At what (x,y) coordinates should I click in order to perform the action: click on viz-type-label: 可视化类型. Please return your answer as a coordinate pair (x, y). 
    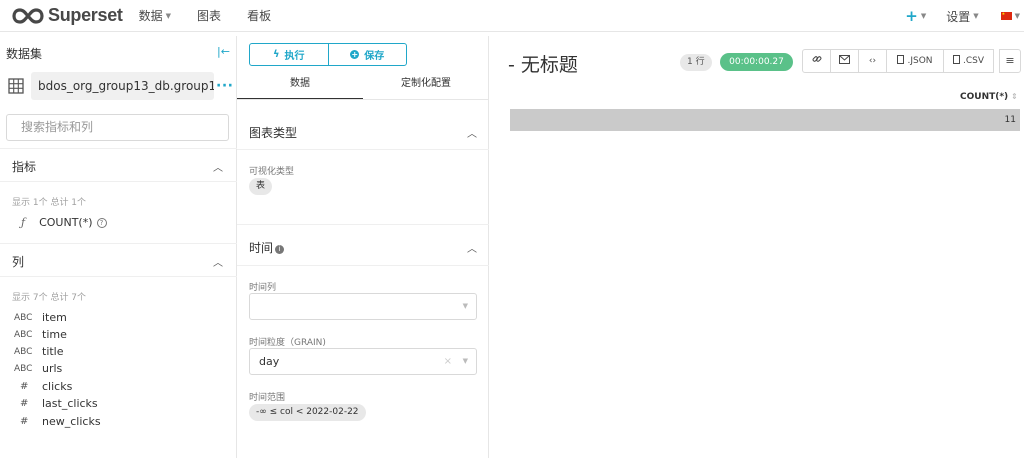
    Looking at the image, I should click on (272, 172).